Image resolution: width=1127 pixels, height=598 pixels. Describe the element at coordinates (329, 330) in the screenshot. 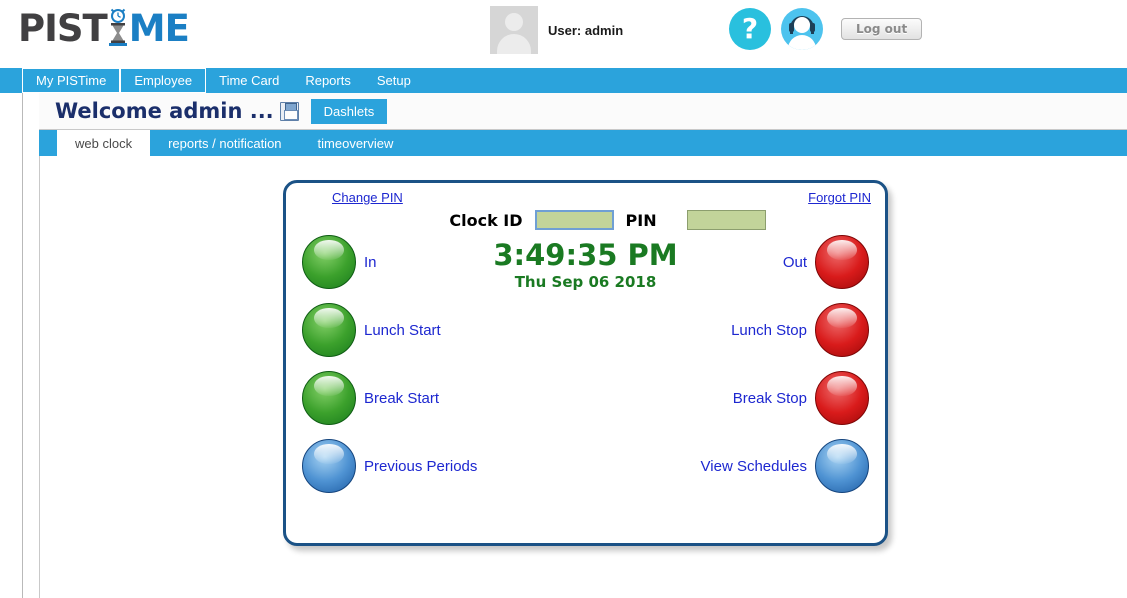

I see `lunch-start-button-orb` at that location.